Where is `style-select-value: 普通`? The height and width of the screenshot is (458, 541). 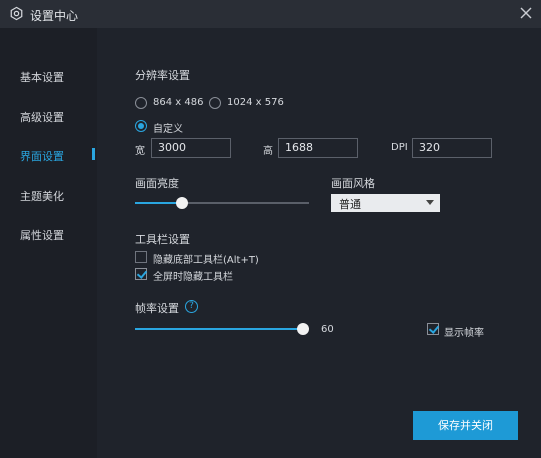 style-select-value: 普通 is located at coordinates (350, 204).